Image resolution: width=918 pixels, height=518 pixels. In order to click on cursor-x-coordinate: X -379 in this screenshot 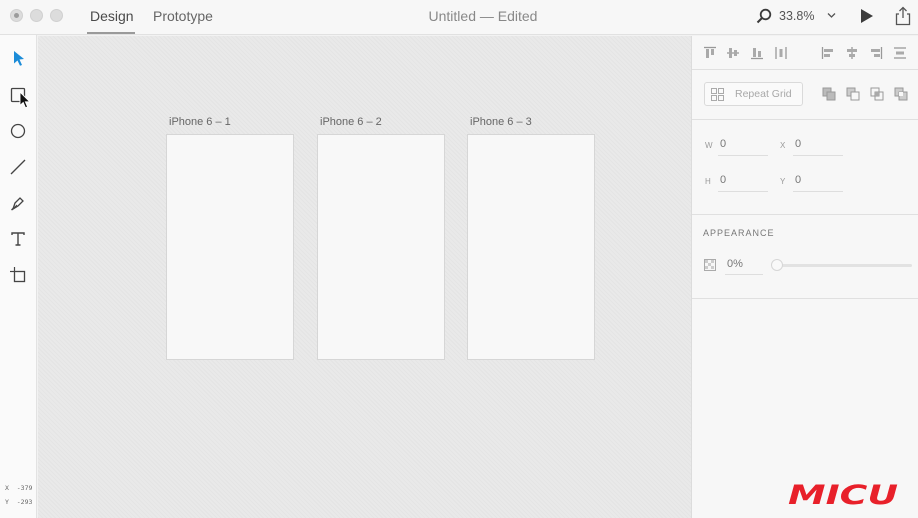, I will do `click(19, 488)`.